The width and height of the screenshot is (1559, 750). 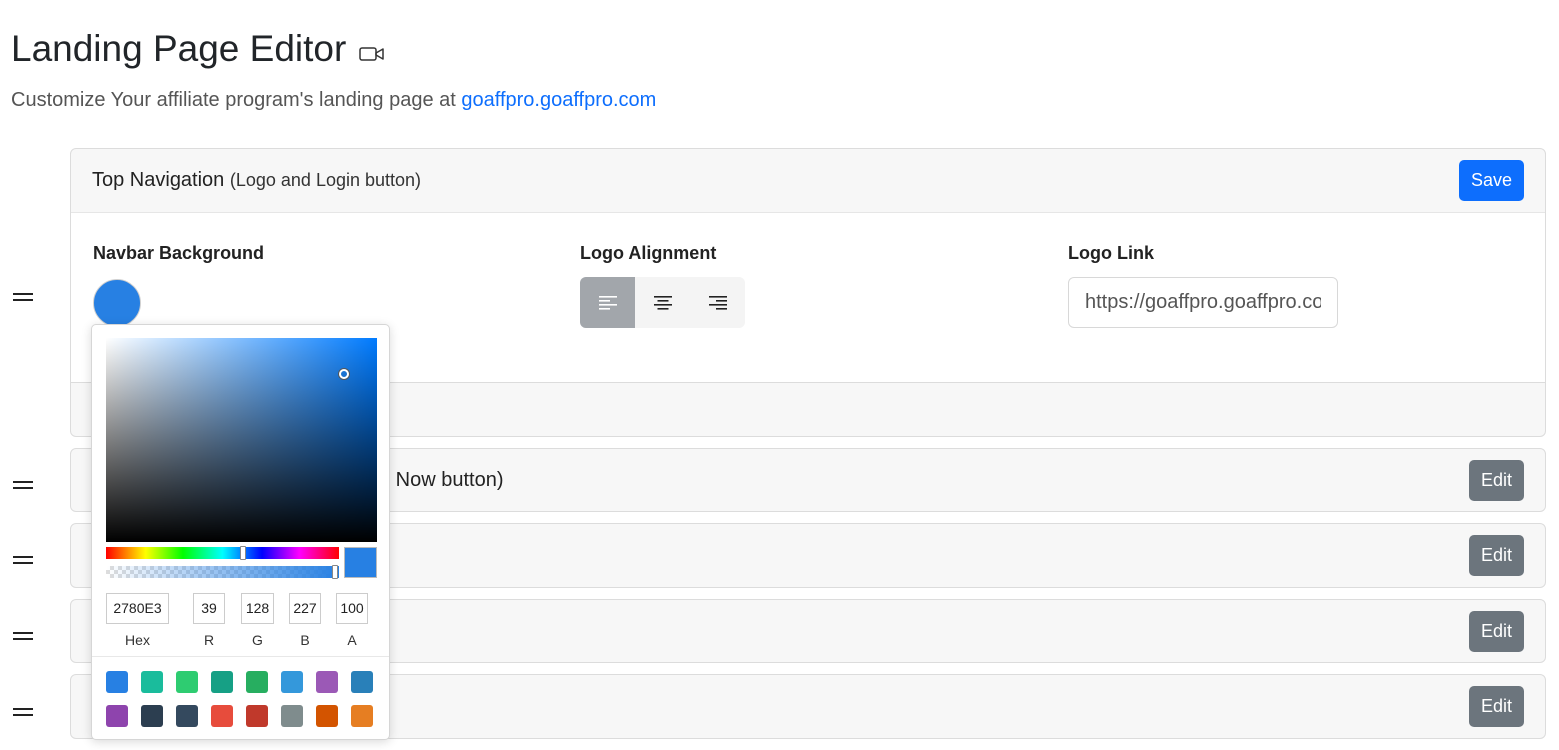 What do you see at coordinates (325, 180) in the screenshot?
I see `card-subtitle: (Logo and Login button)` at bounding box center [325, 180].